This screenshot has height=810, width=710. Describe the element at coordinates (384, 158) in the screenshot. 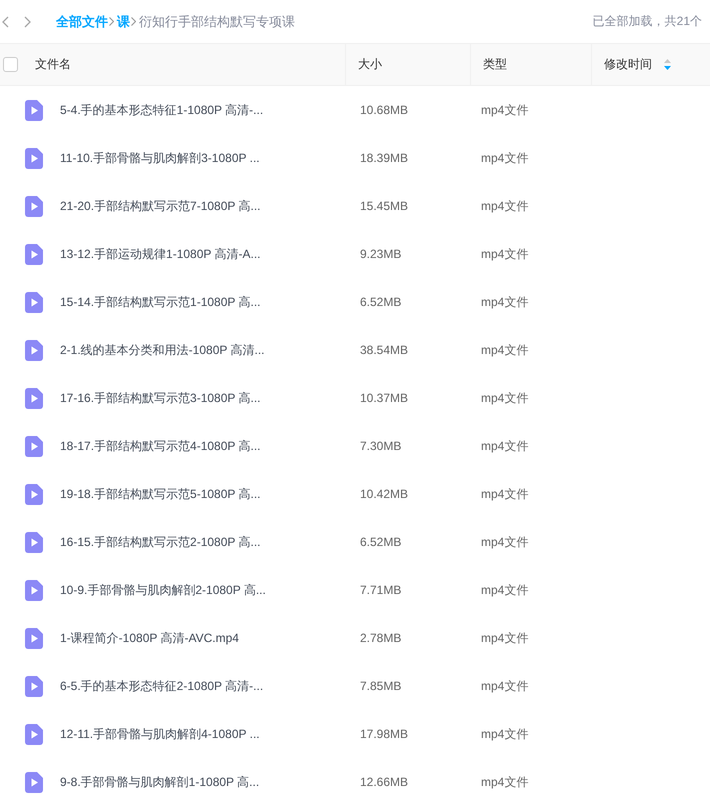

I see `file-size: 18.39MB` at that location.